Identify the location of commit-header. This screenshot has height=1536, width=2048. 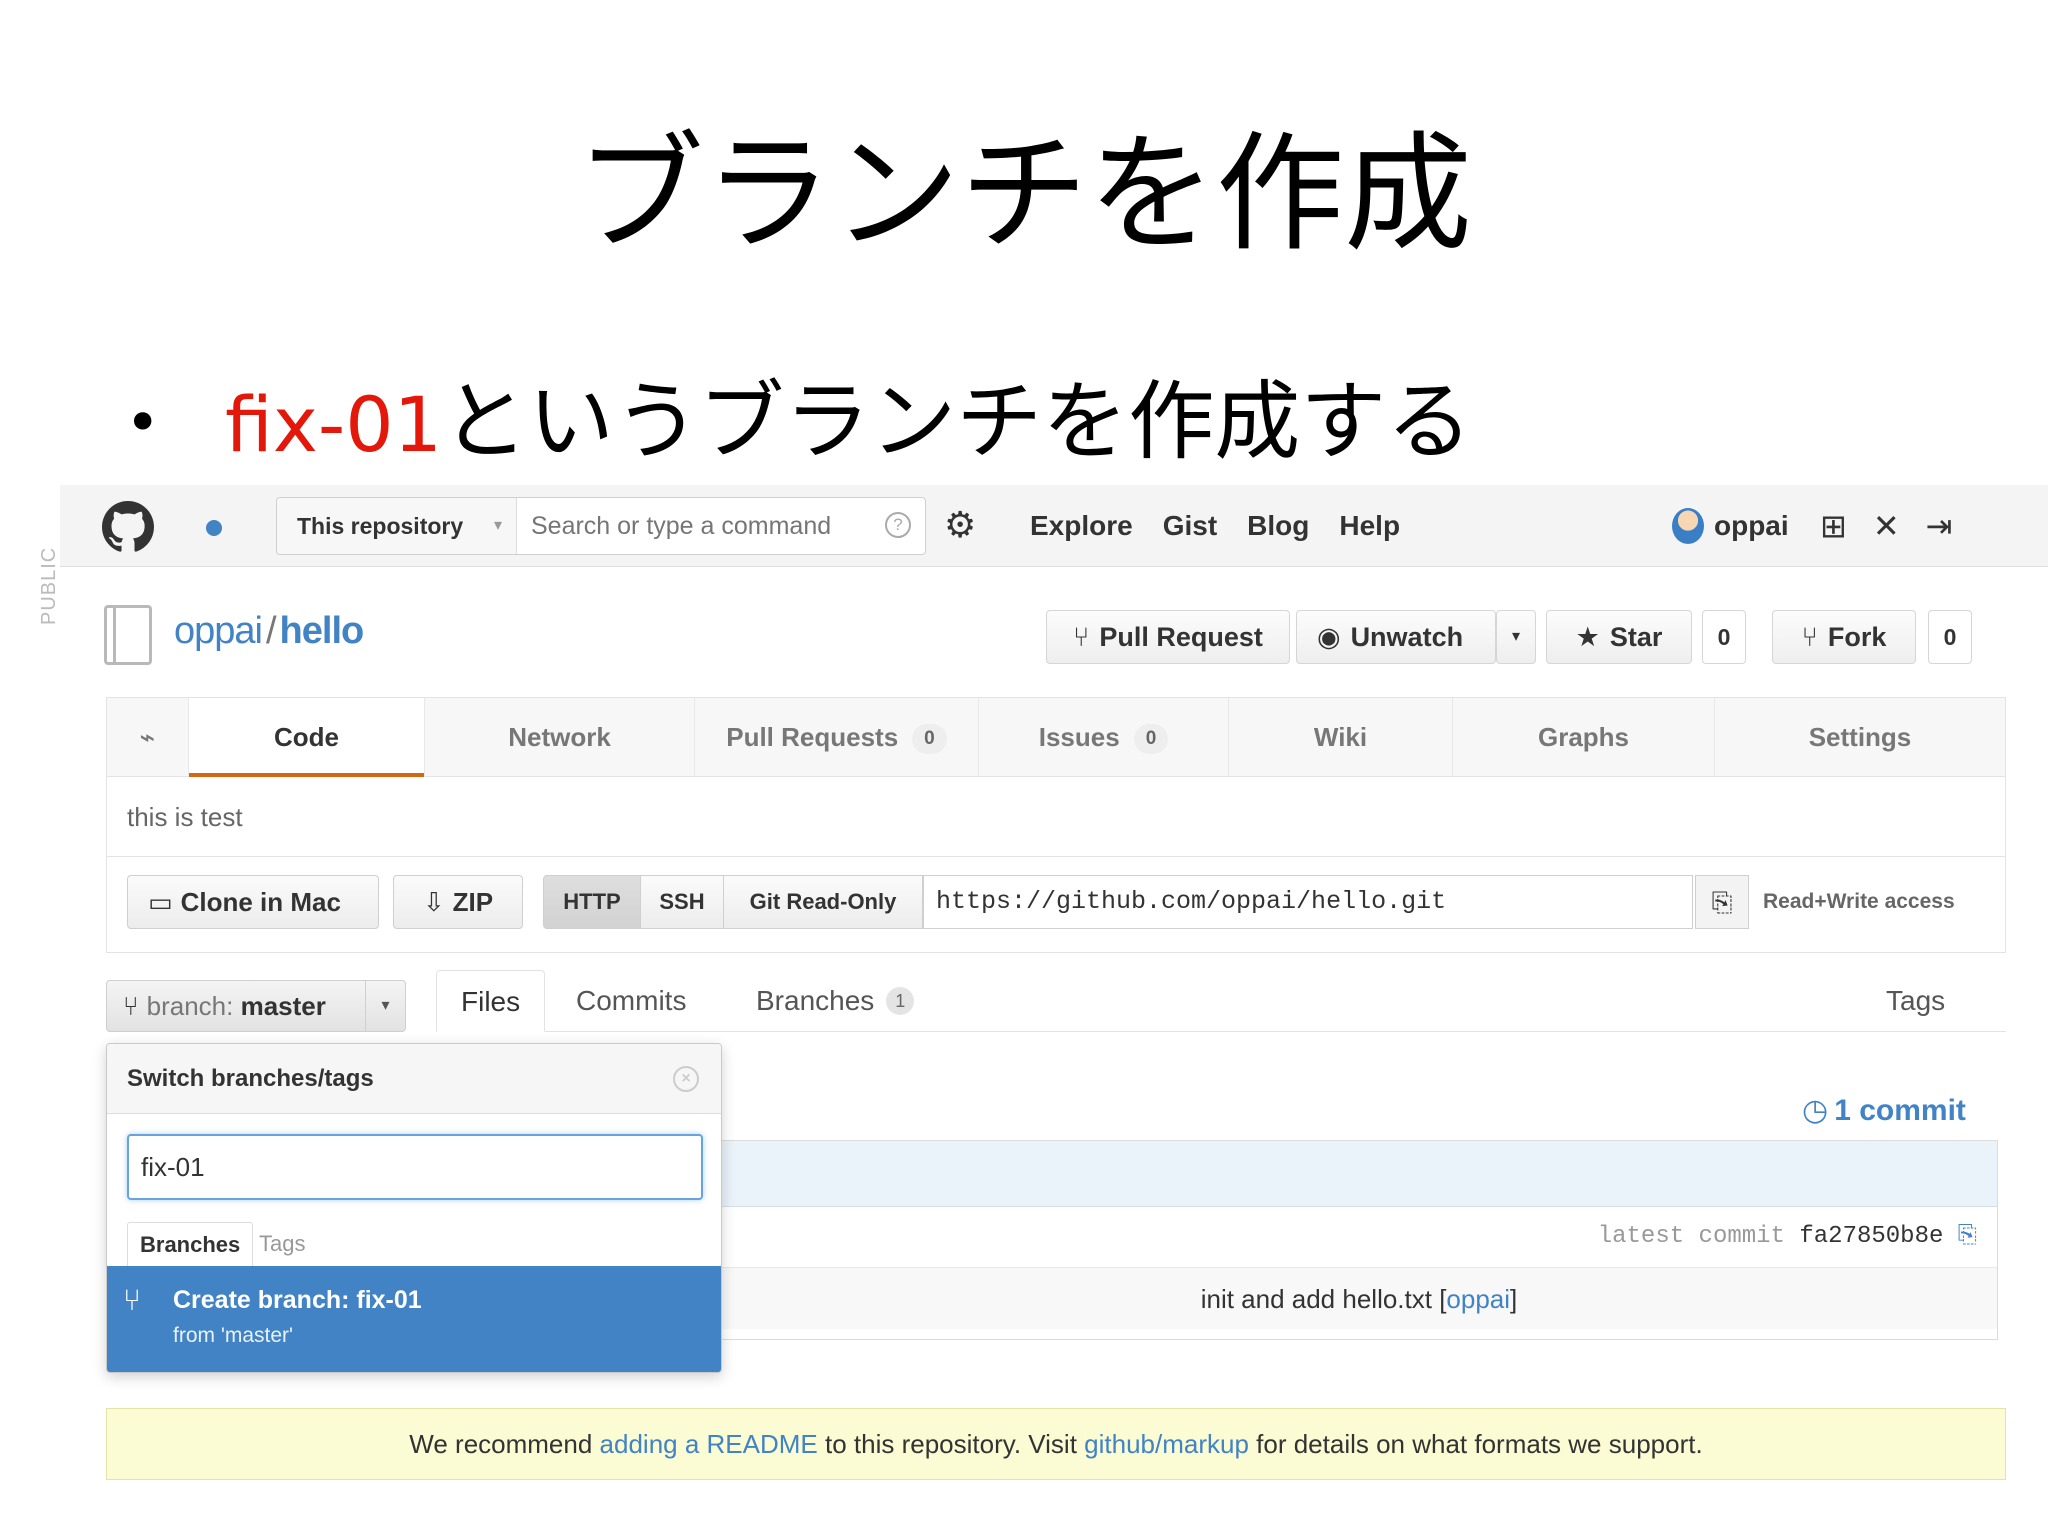
(1359, 1174).